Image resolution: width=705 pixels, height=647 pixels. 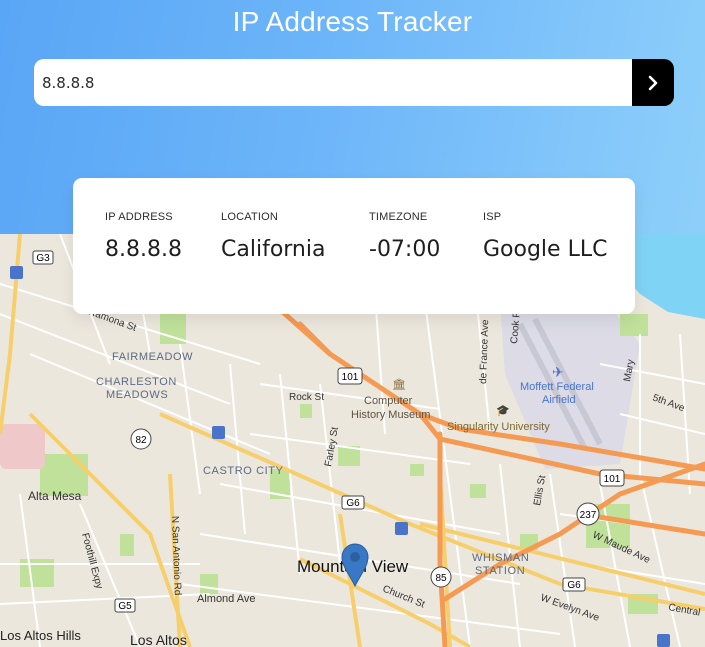 I want to click on shield-85: 85, so click(x=441, y=577).